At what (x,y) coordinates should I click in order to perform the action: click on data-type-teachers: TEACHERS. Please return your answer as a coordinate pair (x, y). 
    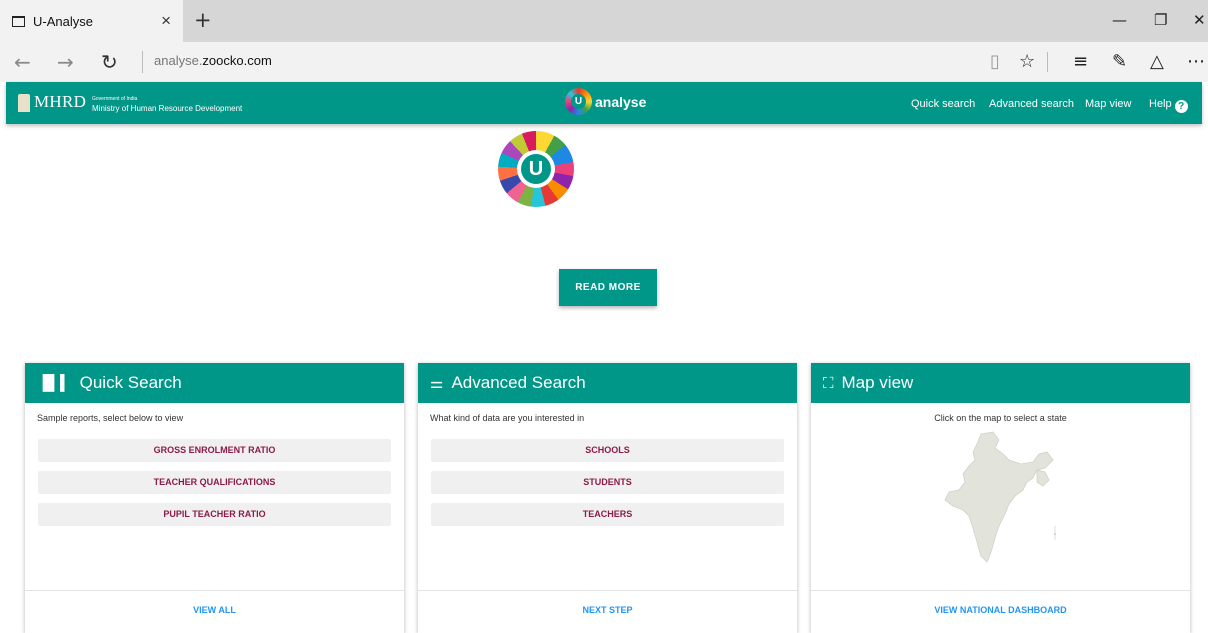
    Looking at the image, I should click on (607, 514).